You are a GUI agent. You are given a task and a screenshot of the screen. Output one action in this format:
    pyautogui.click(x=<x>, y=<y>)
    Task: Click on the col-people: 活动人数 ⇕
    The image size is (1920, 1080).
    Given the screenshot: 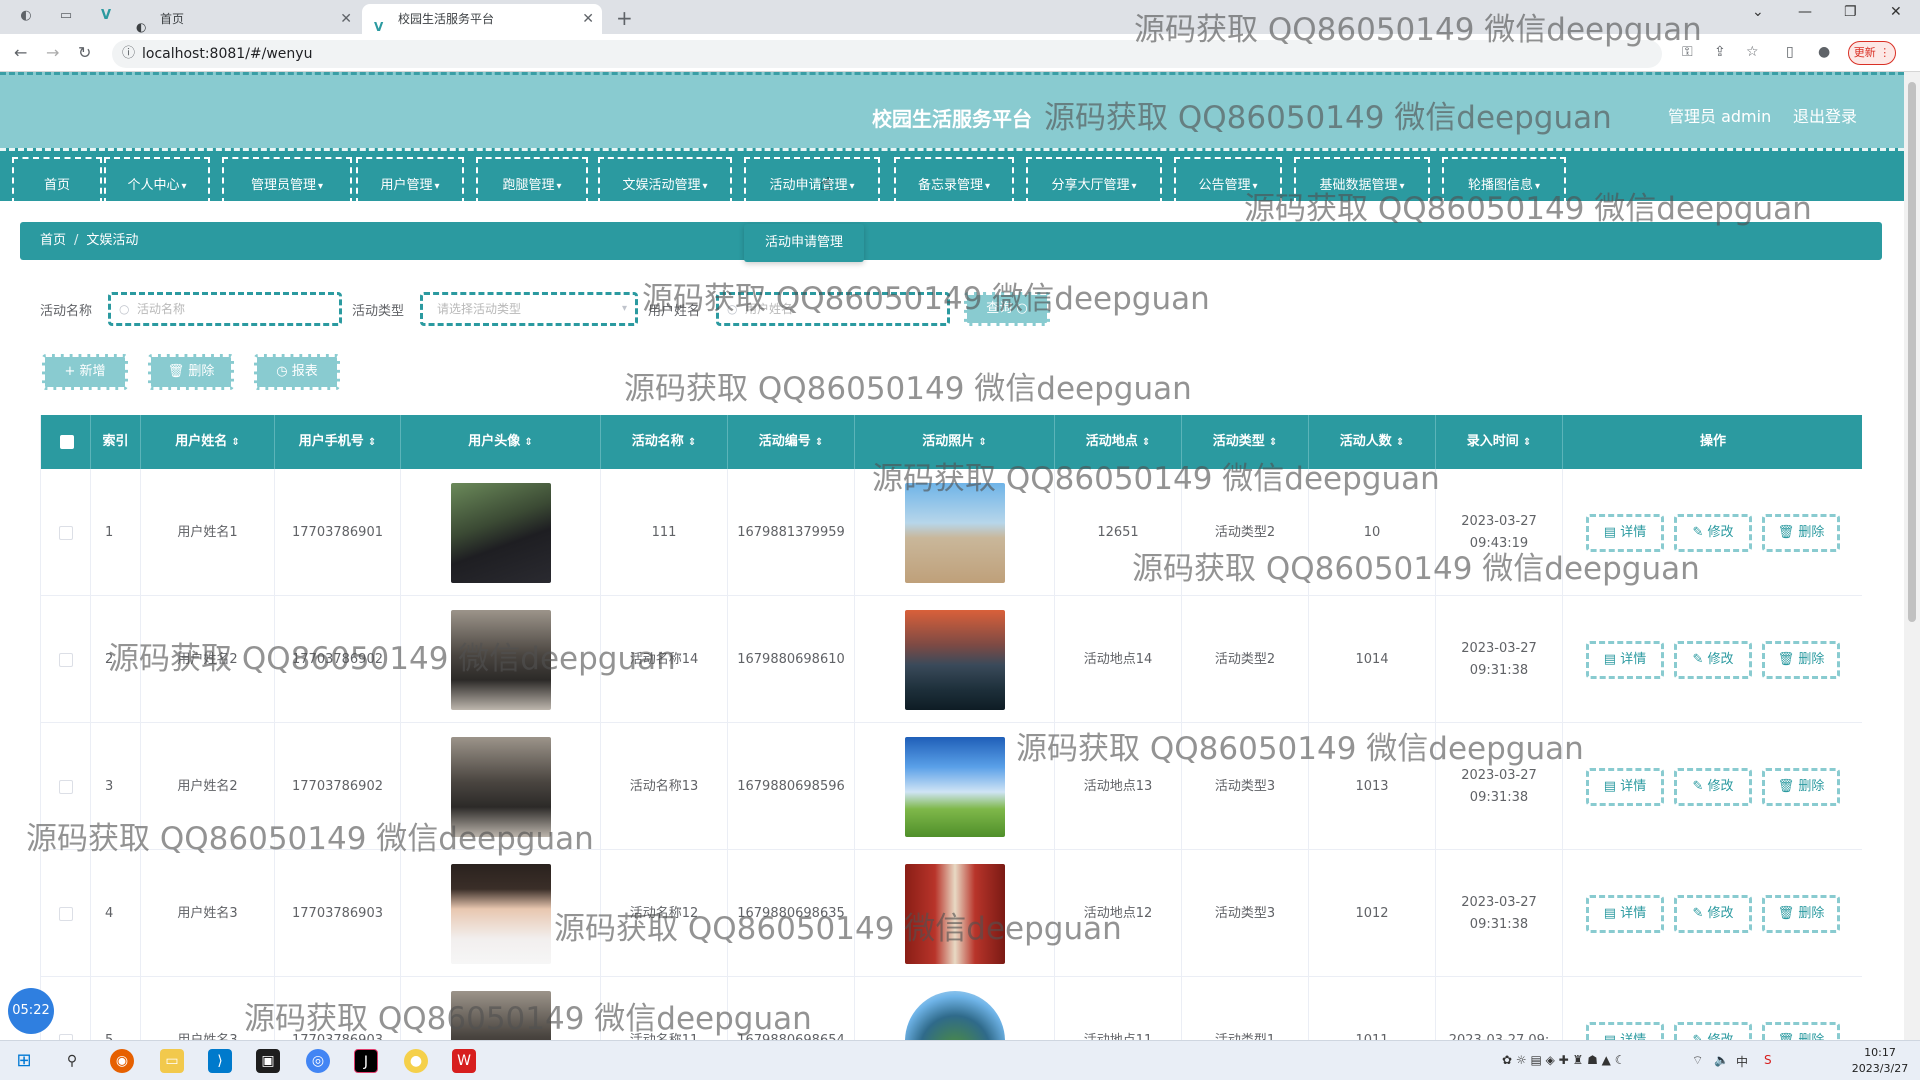 What is the action you would take?
    pyautogui.click(x=1372, y=442)
    